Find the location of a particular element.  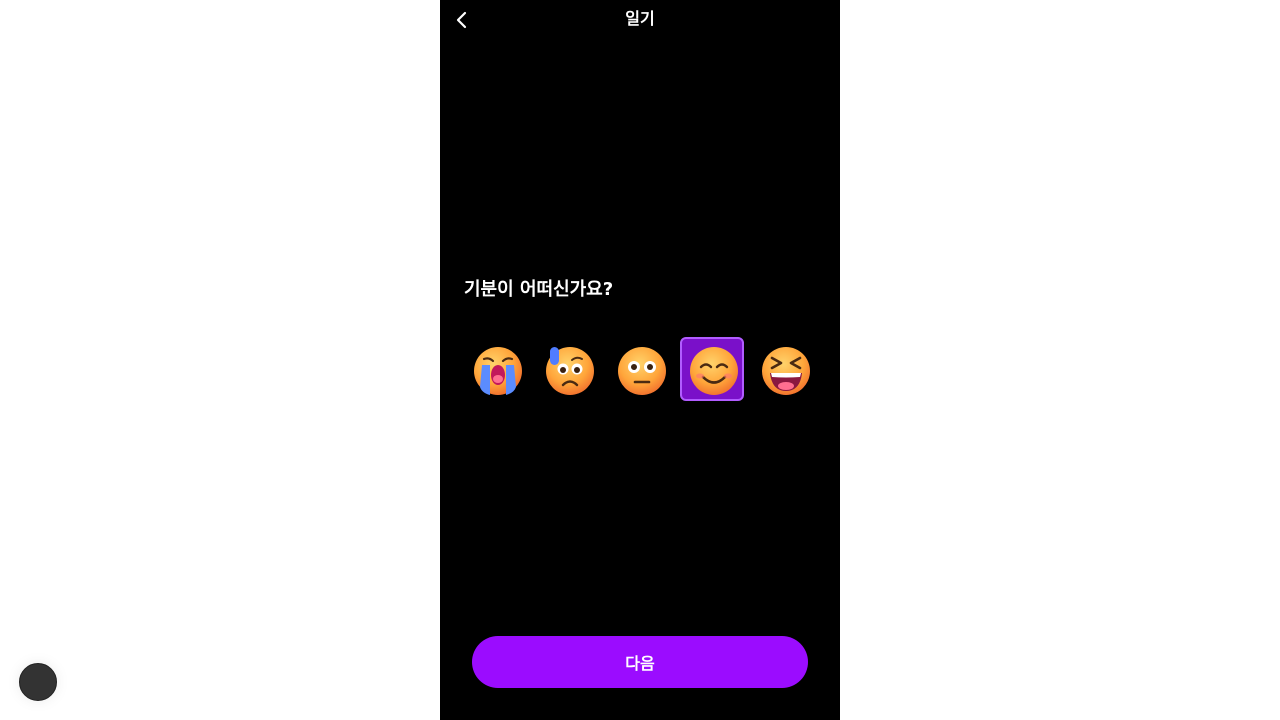

anxious-face-with-sweat-icon is located at coordinates (570, 371).